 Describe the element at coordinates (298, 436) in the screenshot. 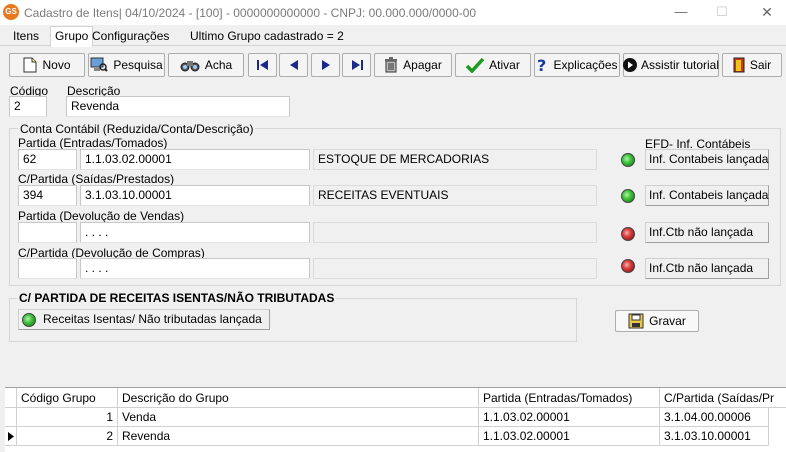

I see `grid-cell-descricao: Revenda` at that location.